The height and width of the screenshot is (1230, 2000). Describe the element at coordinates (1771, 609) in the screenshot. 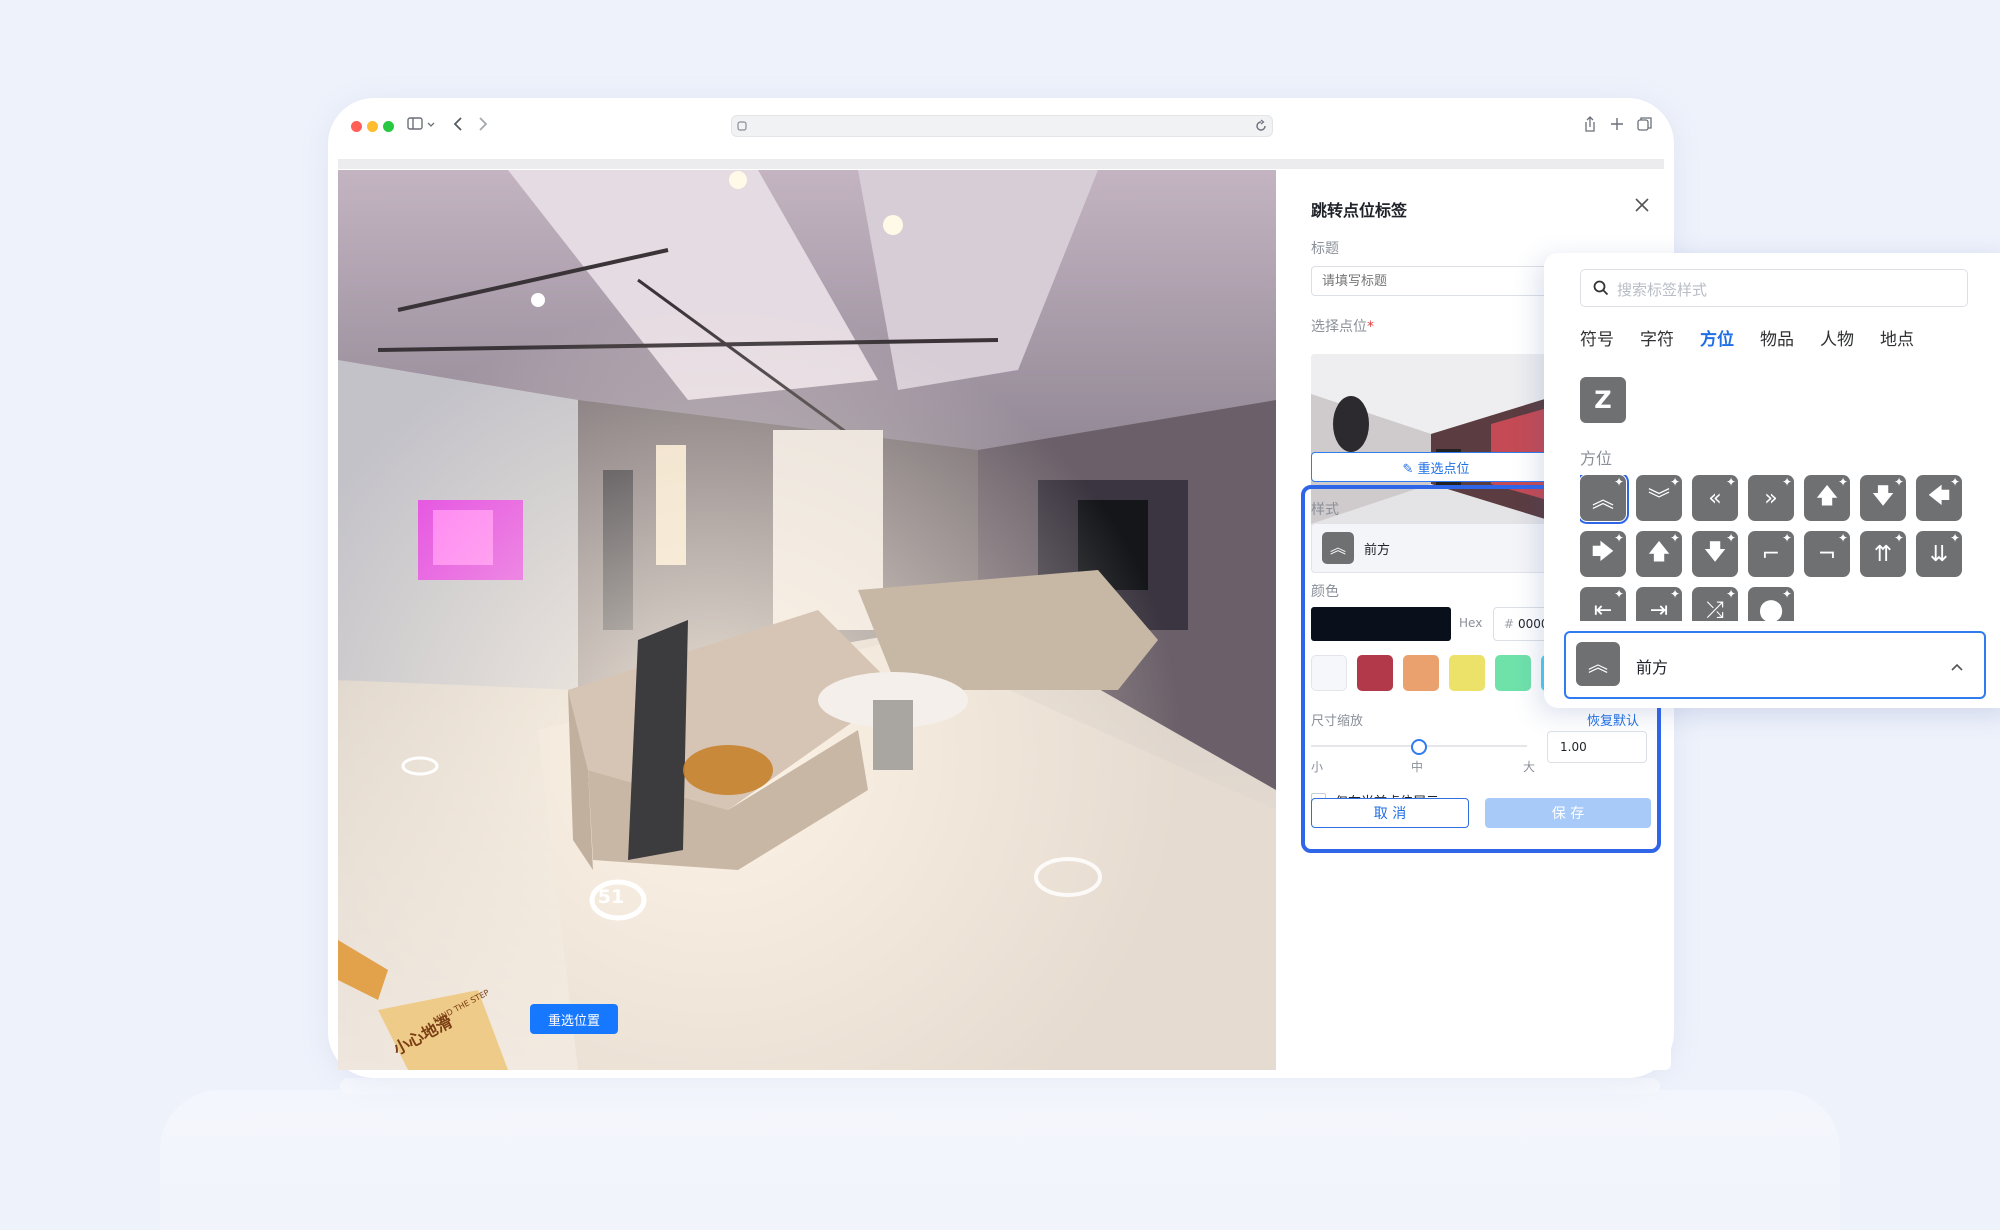

I see `location-pin-icon-glyph: ⬤` at that location.